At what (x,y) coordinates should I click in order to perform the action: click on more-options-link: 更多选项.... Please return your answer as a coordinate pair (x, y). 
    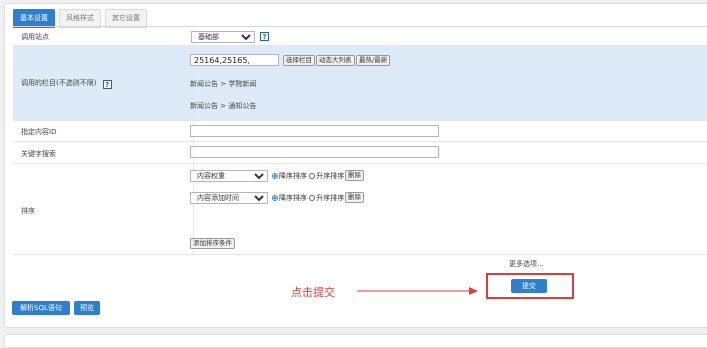
    Looking at the image, I should click on (526, 264).